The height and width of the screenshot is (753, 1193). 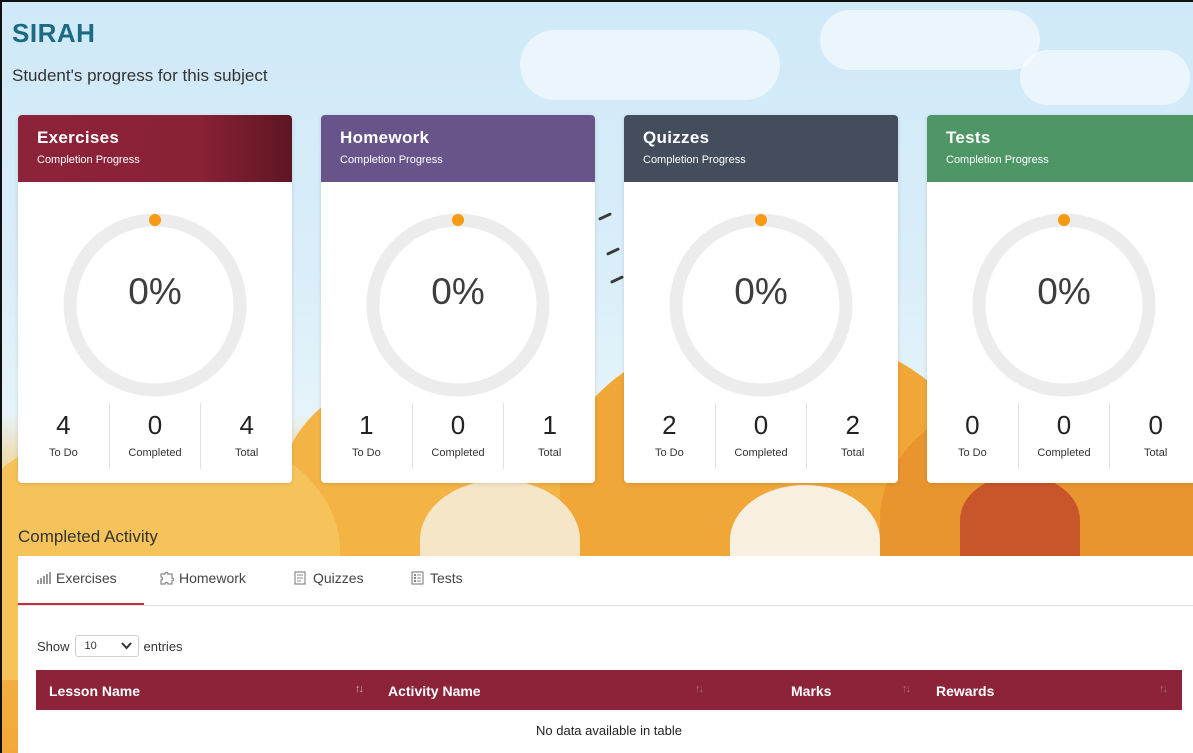 I want to click on stat-todo: 4 To Do, so click(x=64, y=436).